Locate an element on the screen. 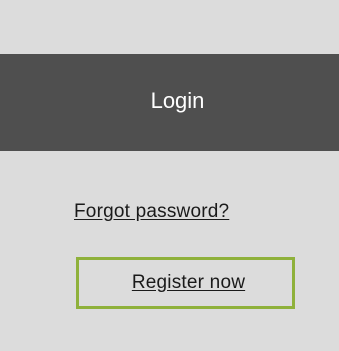 This screenshot has width=339, height=351. register-now-link: Register now is located at coordinates (188, 283).